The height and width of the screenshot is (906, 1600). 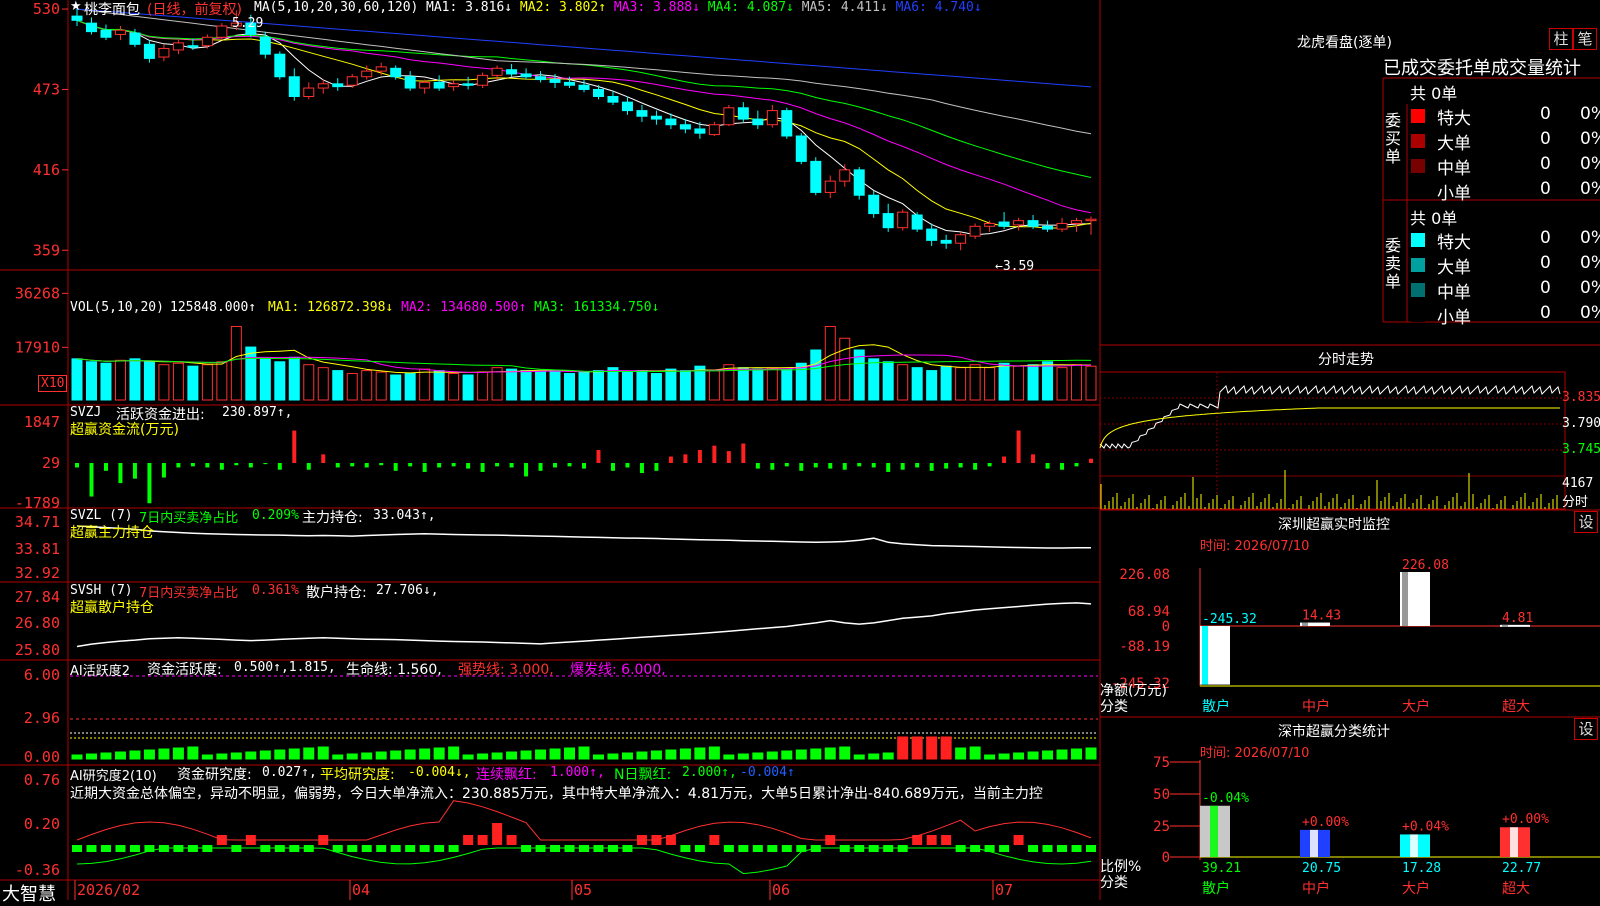 I want to click on main-holding-line, so click(x=583, y=537).